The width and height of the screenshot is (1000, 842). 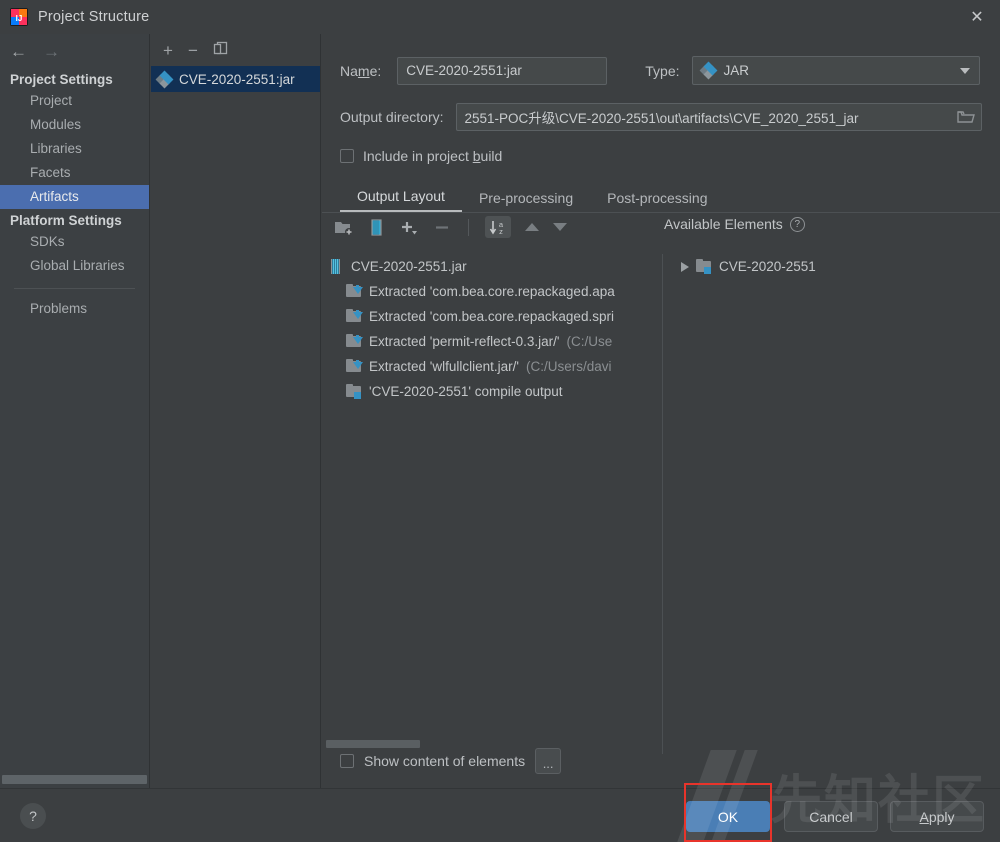 What do you see at coordinates (361, 70) in the screenshot?
I see `name-label: Name:` at bounding box center [361, 70].